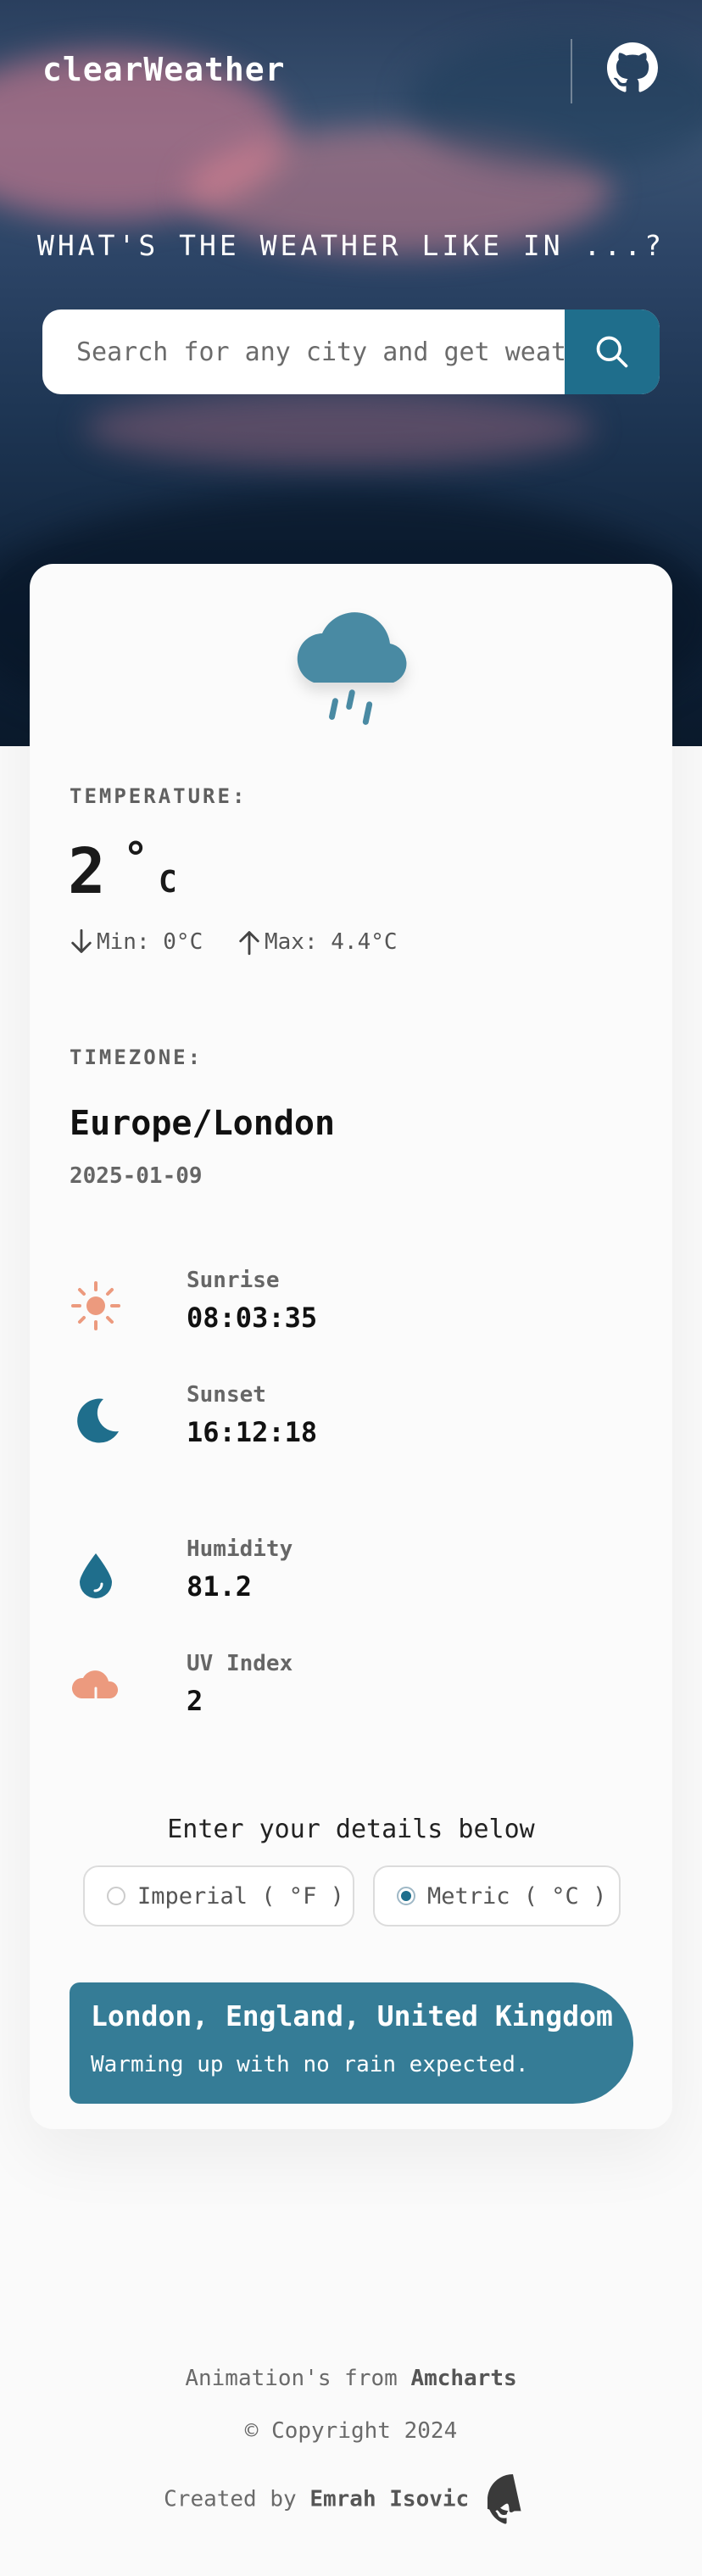  Describe the element at coordinates (95, 1305) in the screenshot. I see `sun-icon` at that location.